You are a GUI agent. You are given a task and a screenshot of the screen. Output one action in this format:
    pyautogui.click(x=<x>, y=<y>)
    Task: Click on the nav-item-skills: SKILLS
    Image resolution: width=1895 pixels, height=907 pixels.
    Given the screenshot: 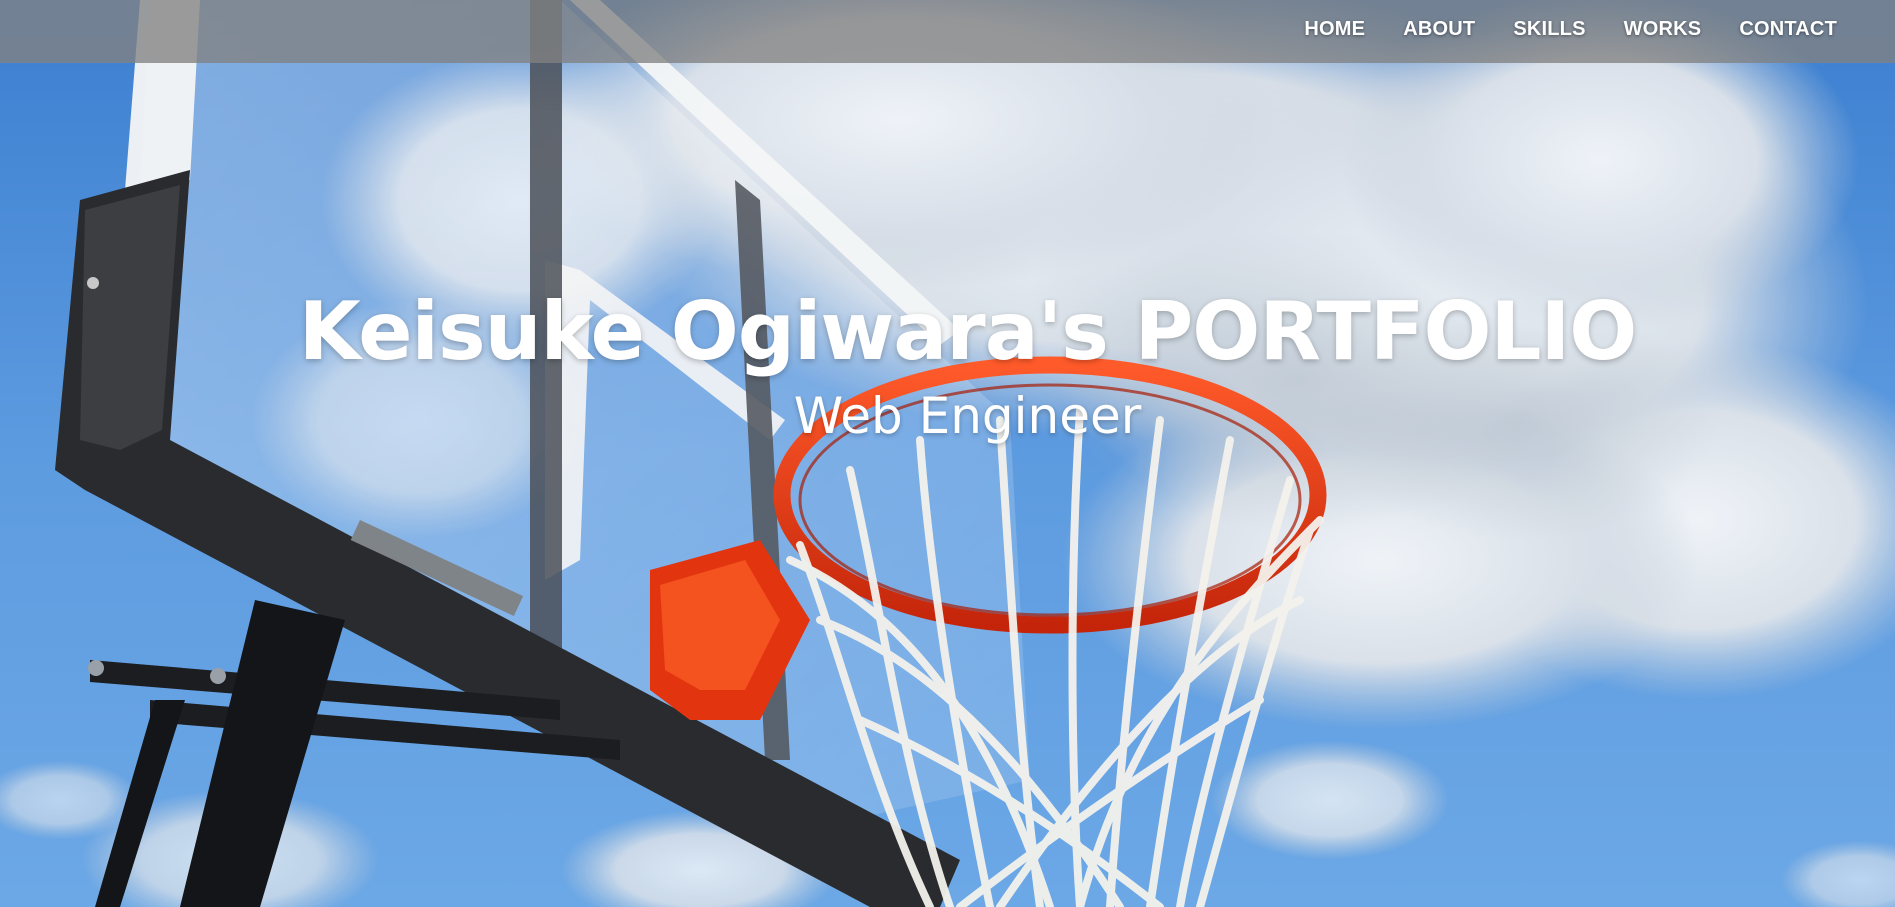 What is the action you would take?
    pyautogui.click(x=1549, y=29)
    